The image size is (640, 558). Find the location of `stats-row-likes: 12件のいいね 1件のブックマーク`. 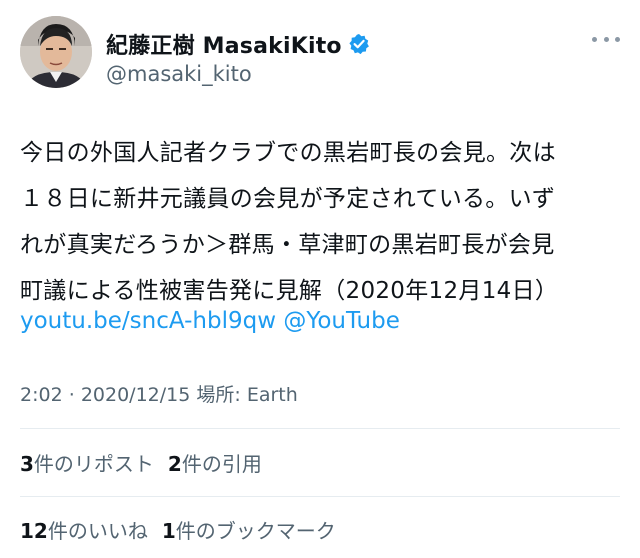

stats-row-likes: 12件のいいね 1件のブックマーク is located at coordinates (185, 529).